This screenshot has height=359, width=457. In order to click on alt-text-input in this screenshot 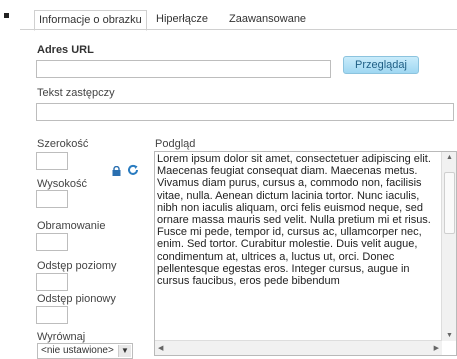, I will do `click(245, 112)`.